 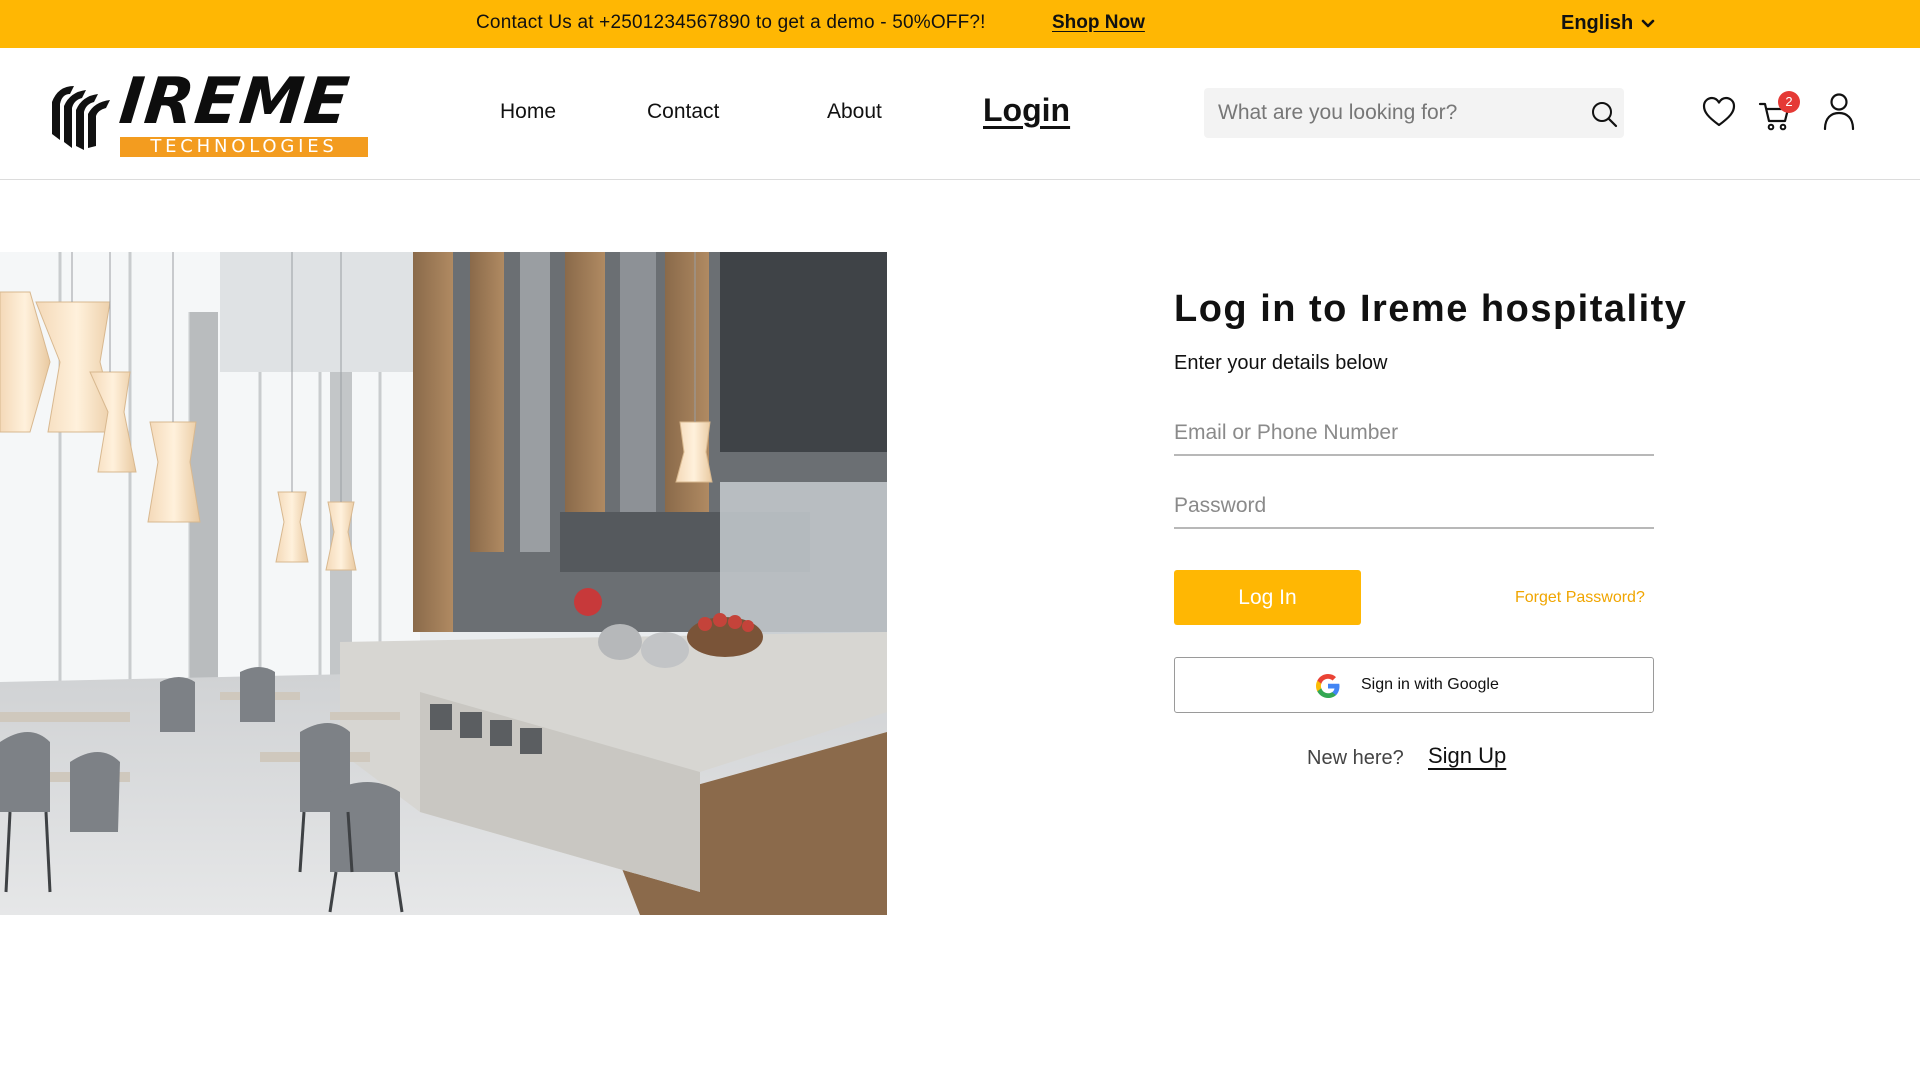 I want to click on wishlist-heart-icon, so click(x=1719, y=112).